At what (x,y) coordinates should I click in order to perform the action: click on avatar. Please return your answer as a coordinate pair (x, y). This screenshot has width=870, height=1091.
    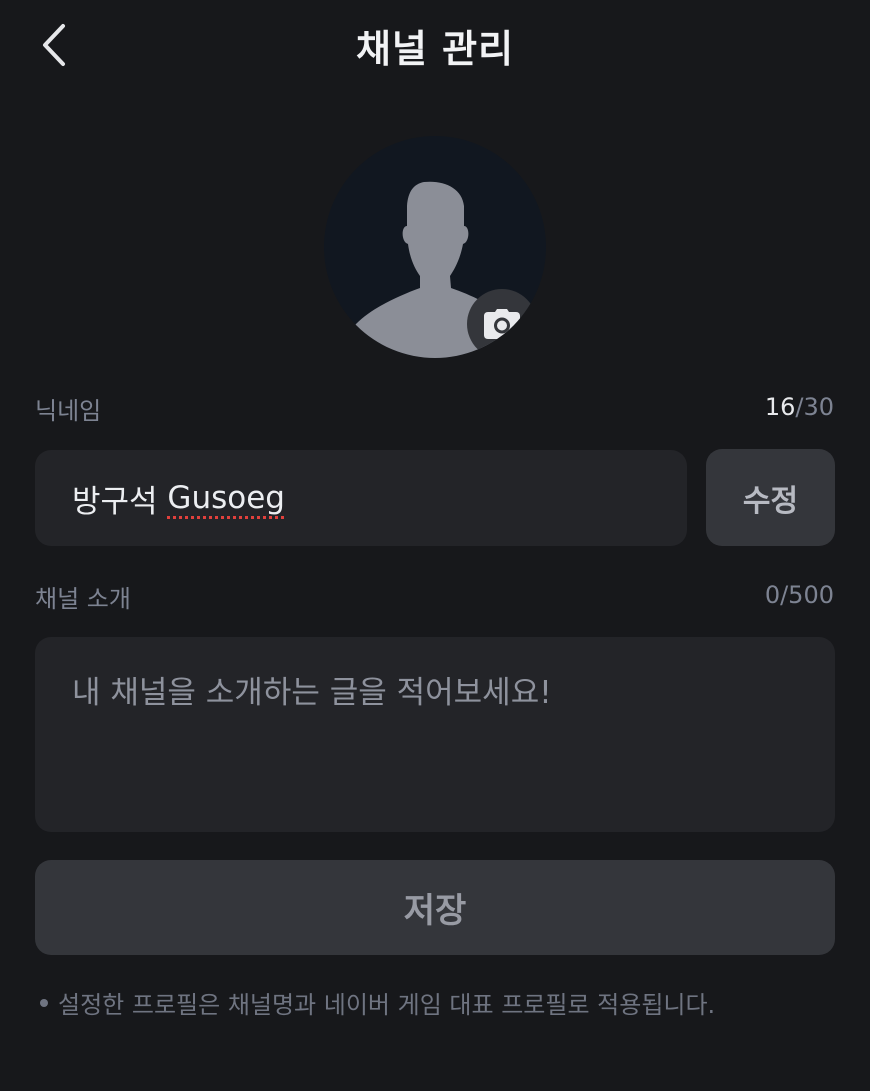
    Looking at the image, I should click on (435, 247).